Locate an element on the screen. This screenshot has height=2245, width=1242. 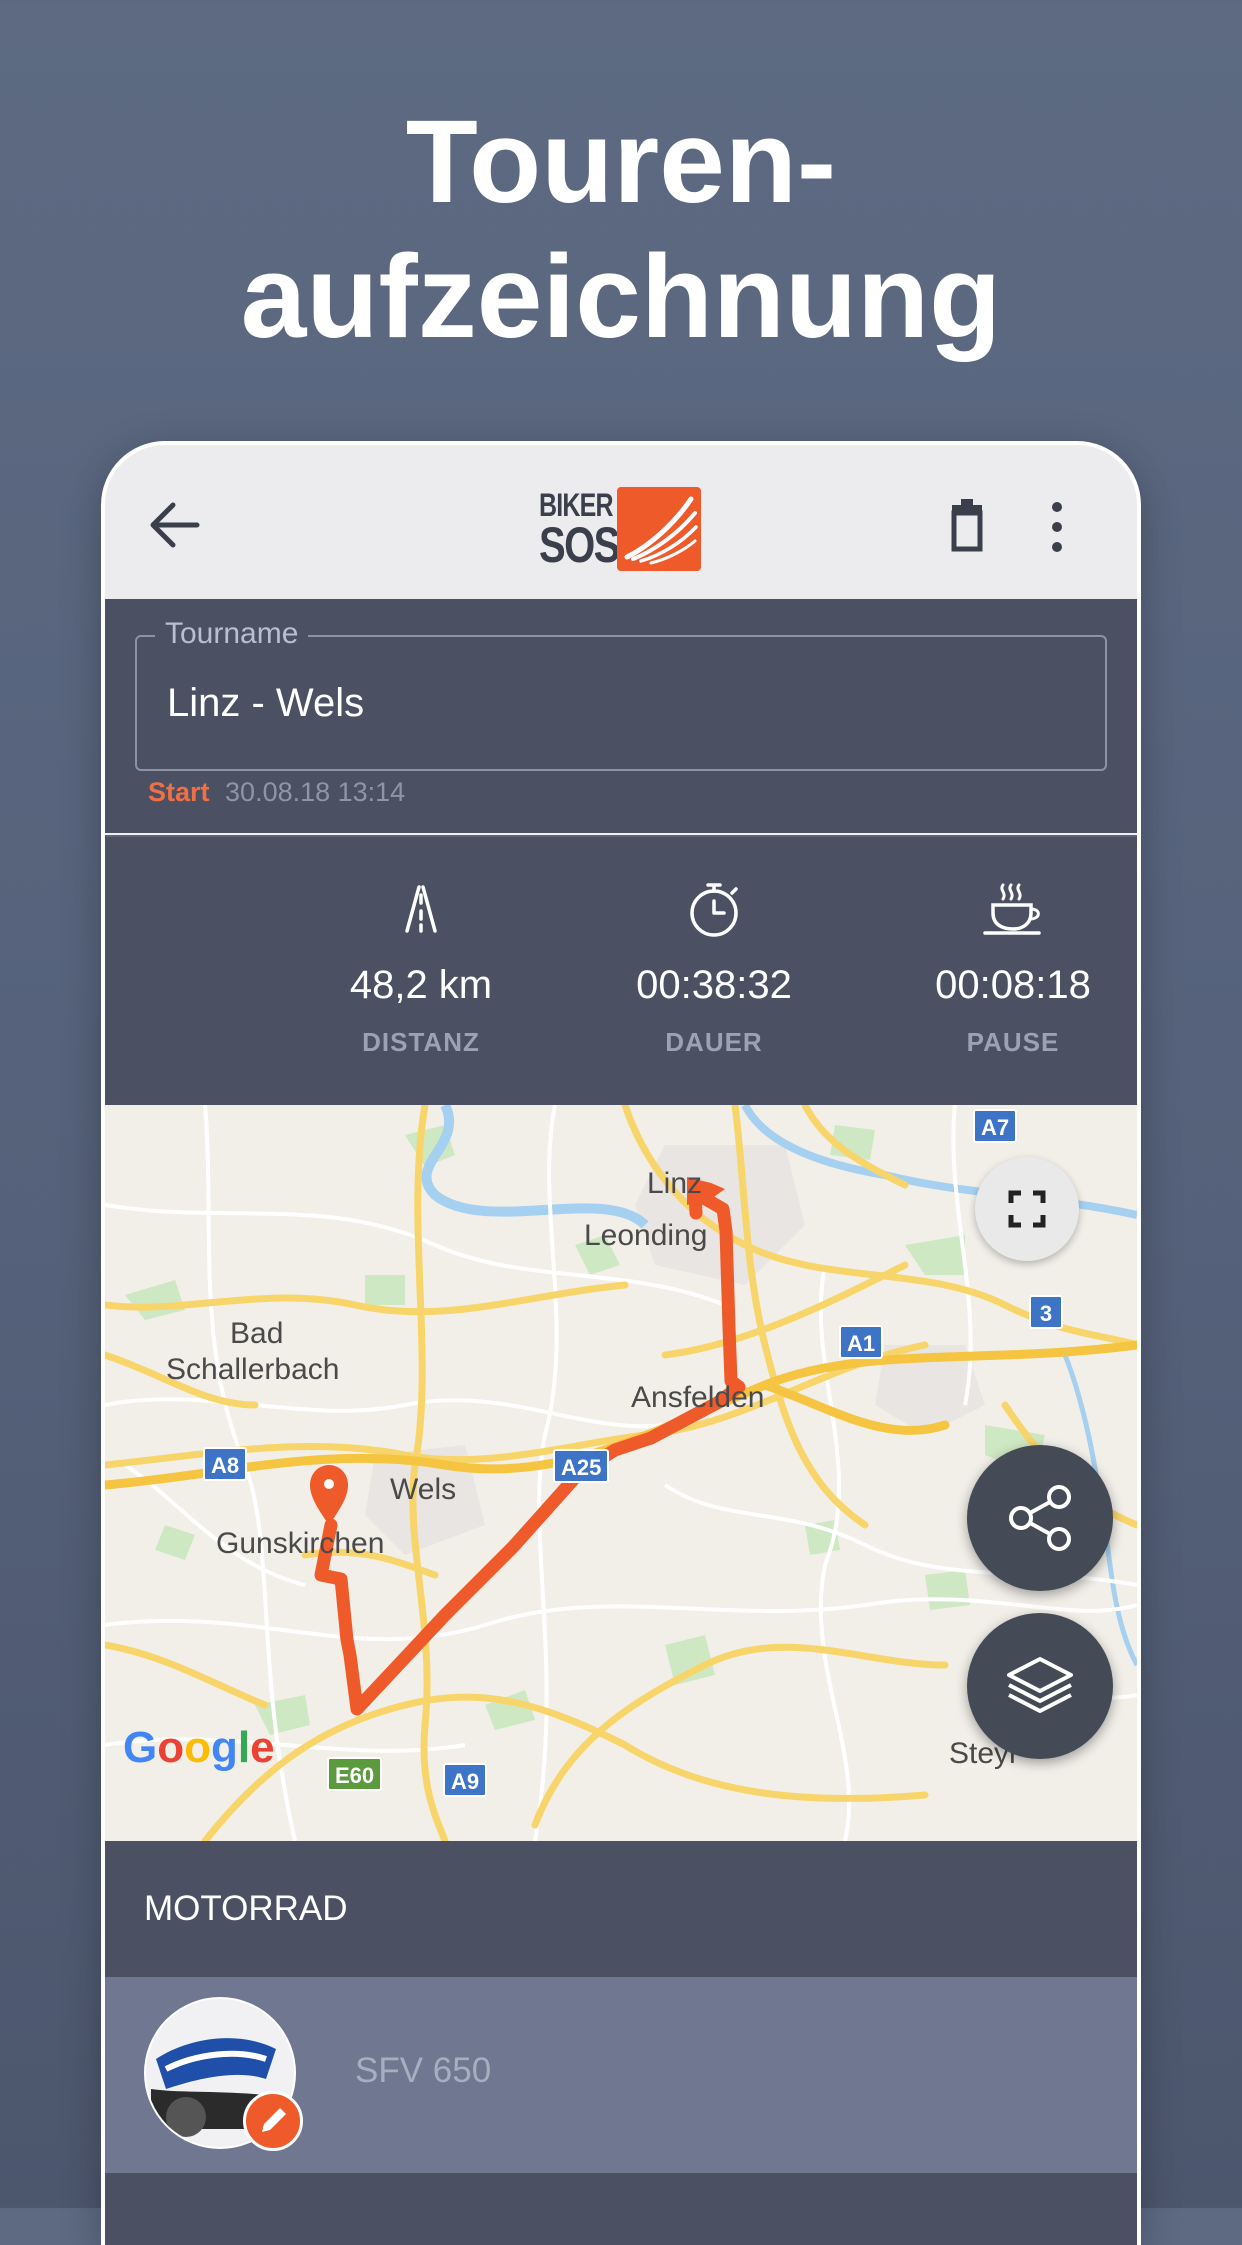
stat-pause: 00:08:18 PAUSE is located at coordinates (1000, 972).